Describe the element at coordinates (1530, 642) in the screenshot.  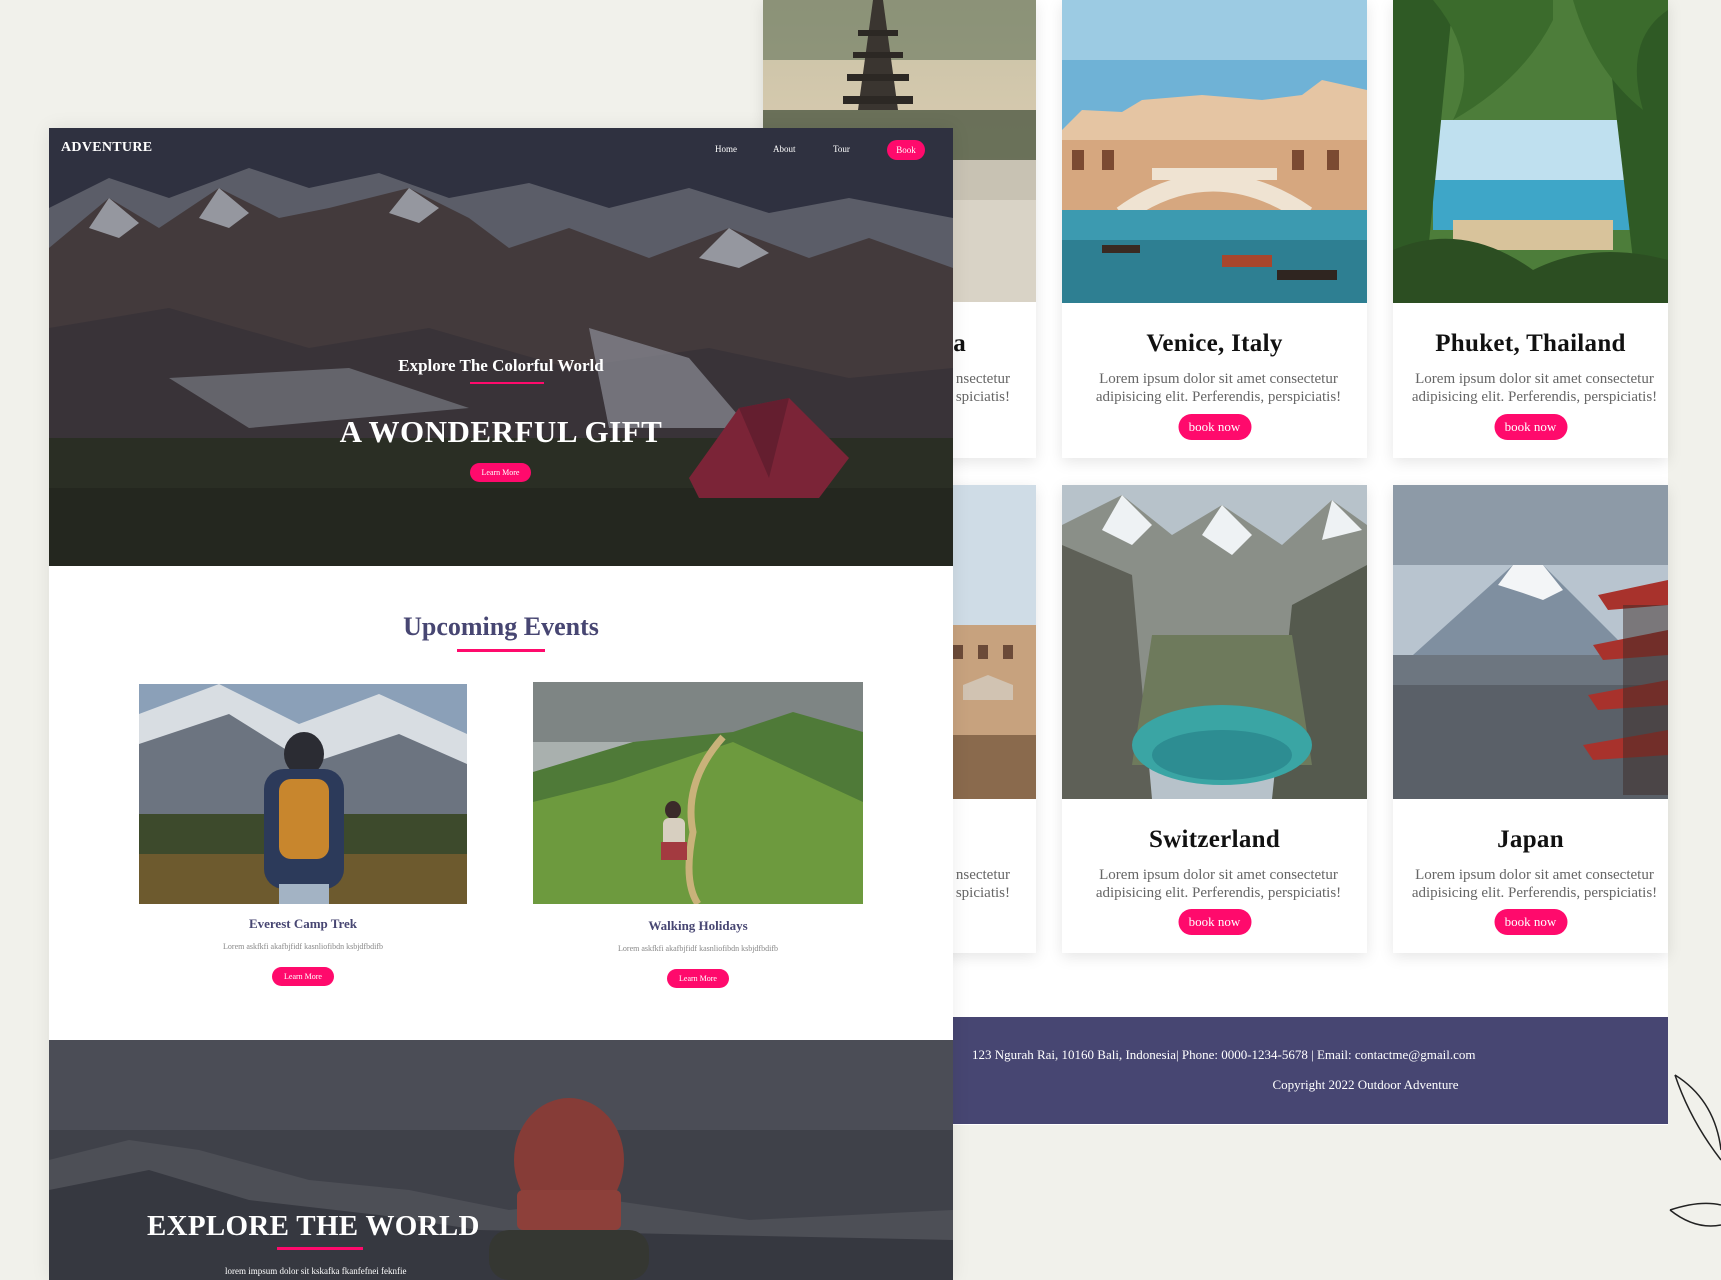
I see `japan-photo` at that location.